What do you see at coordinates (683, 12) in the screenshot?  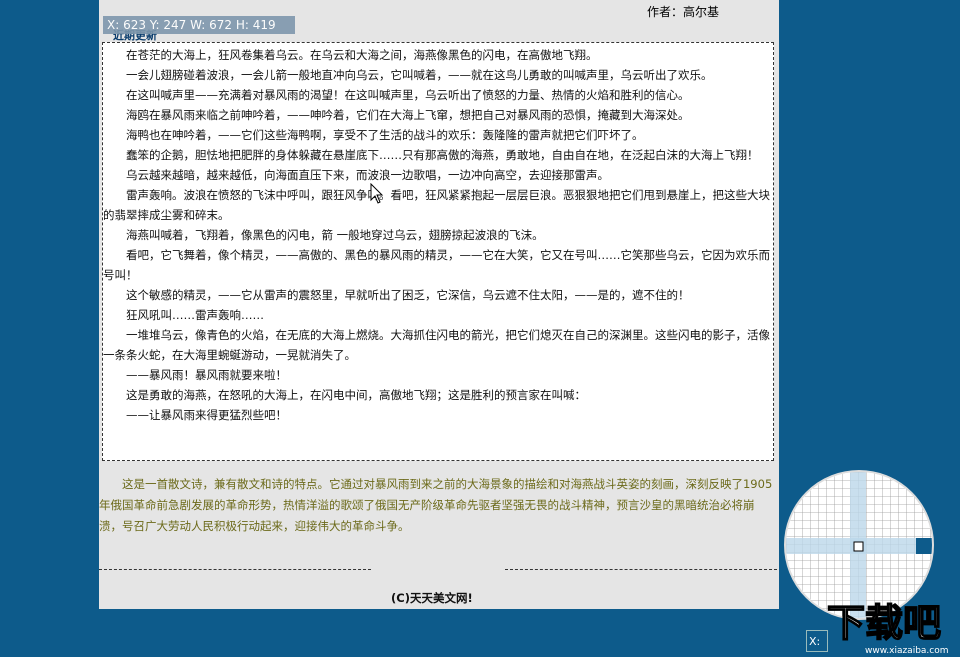 I see `author-line: 作者：高尔基` at bounding box center [683, 12].